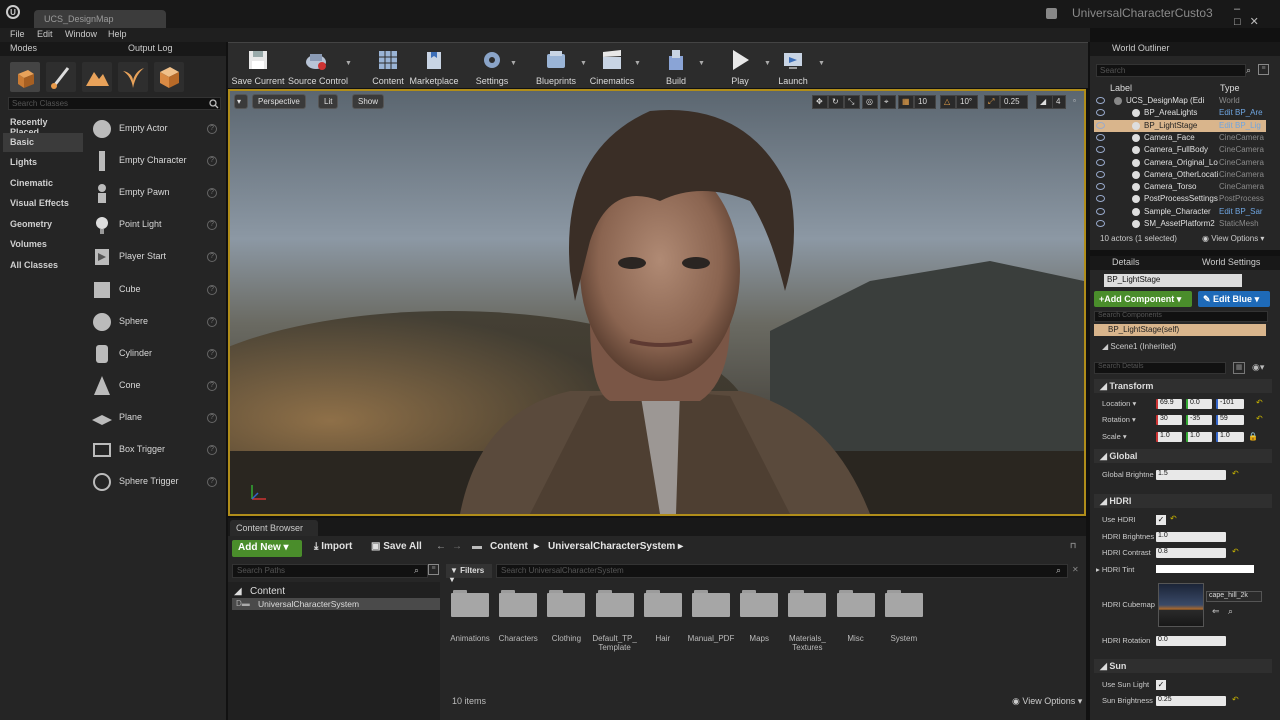 Image resolution: width=1280 pixels, height=720 pixels. I want to click on landscape-mode-icon, so click(97, 77).